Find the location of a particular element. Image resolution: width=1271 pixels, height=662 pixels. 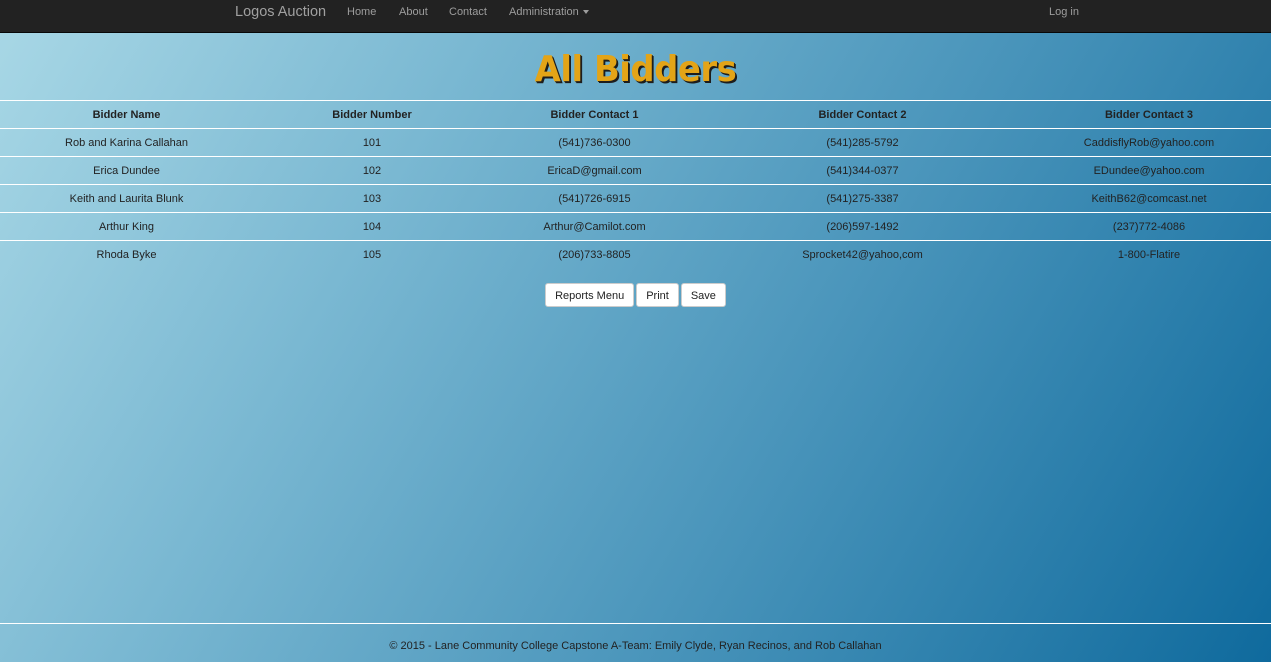

cell-bidder-number: 101 is located at coordinates (372, 142).